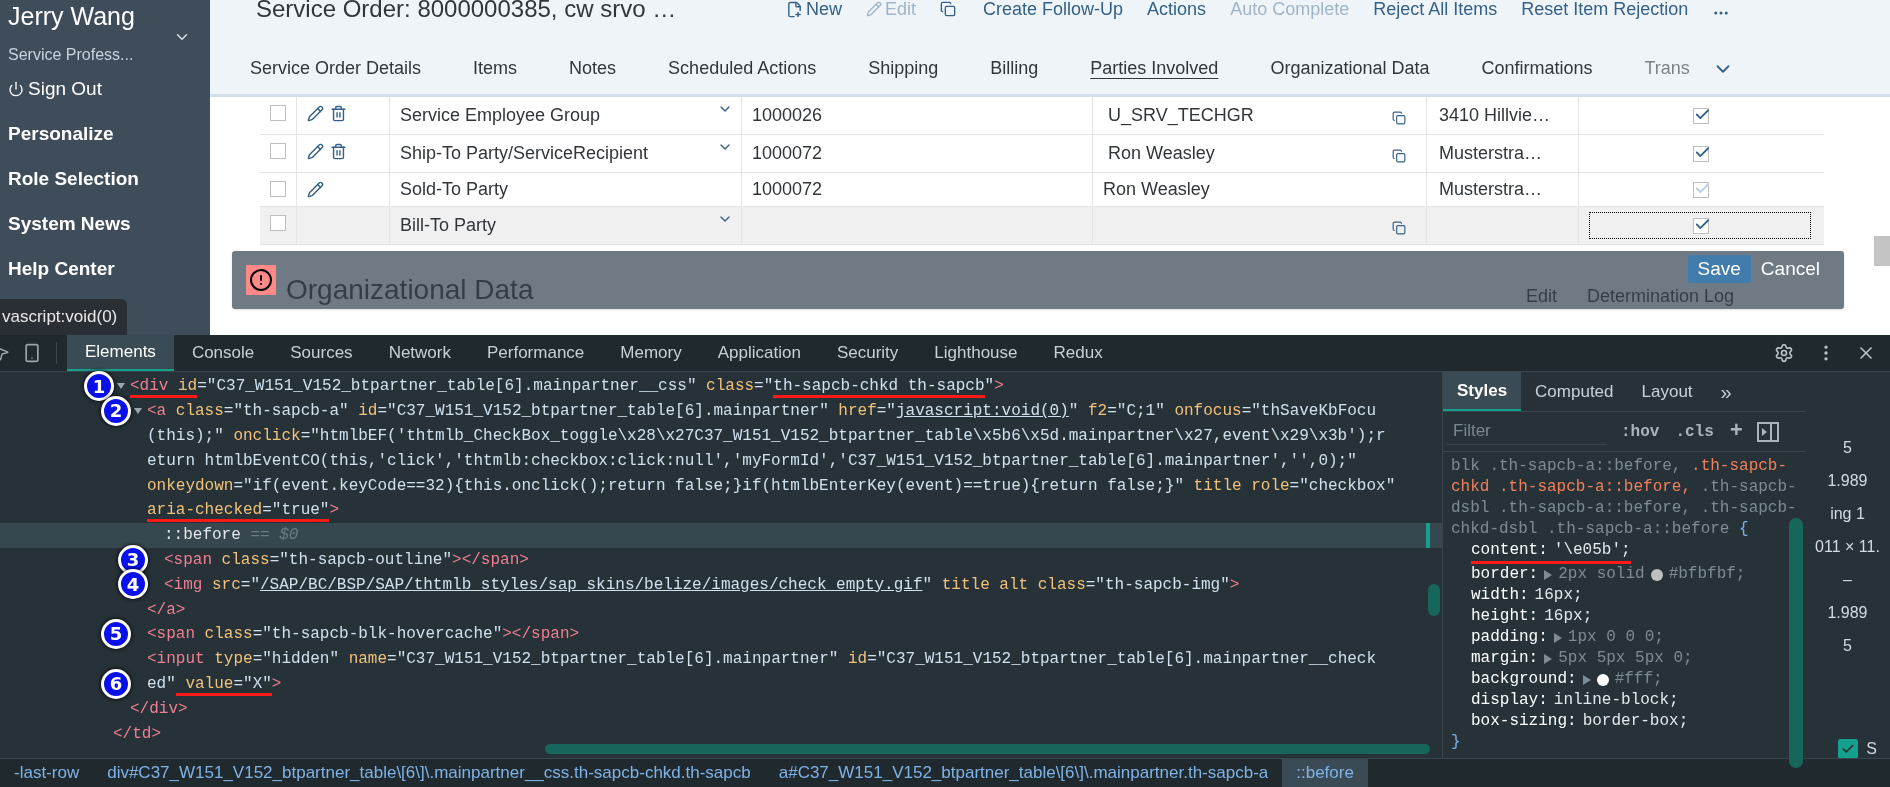  Describe the element at coordinates (429, 773) in the screenshot. I see `breadcrumb: div#C37_W151_V152_btpartner_table\[6\]\.mainpartner__css.th-sapcb-chkd.th-sapcb` at that location.